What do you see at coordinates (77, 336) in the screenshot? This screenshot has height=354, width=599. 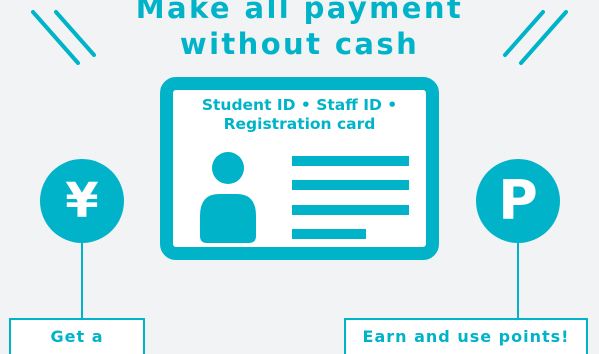 I see `discount-label: Get a discount!` at bounding box center [77, 336].